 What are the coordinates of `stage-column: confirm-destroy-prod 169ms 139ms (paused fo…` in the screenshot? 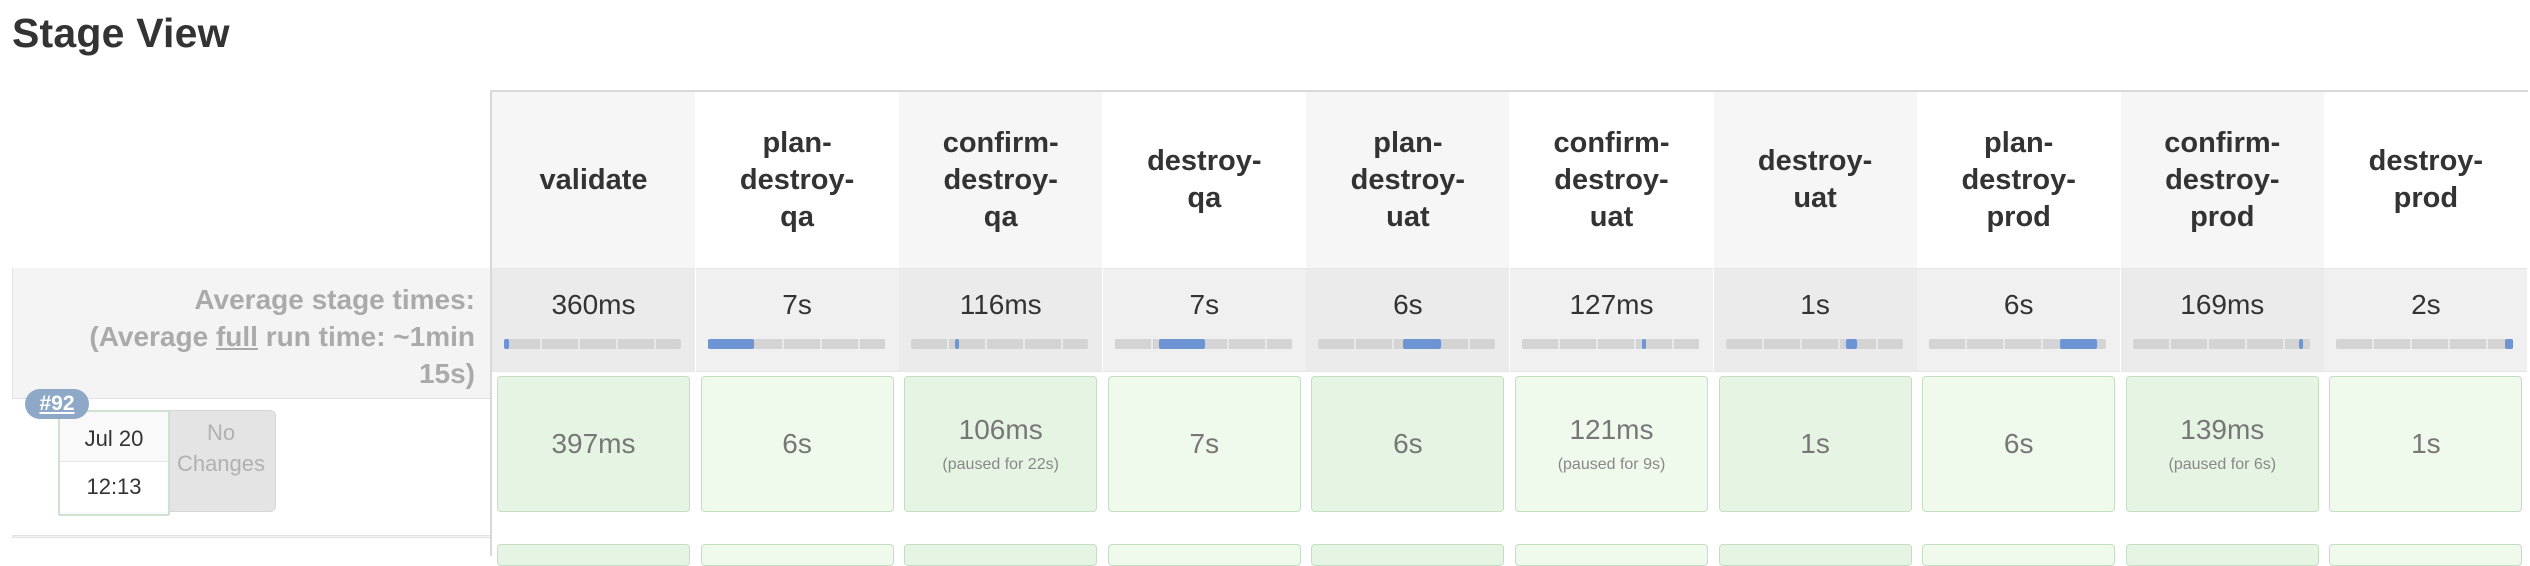 It's located at (2222, 329).